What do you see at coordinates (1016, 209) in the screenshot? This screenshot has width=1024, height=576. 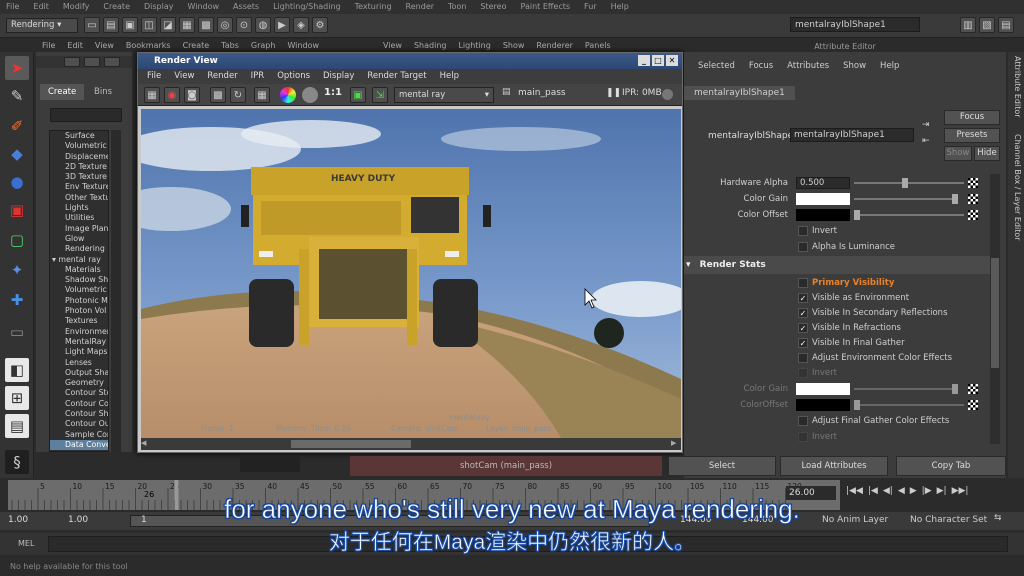 I see `side-tab-channel-box: Channel Box / Layer Editor` at bounding box center [1016, 209].